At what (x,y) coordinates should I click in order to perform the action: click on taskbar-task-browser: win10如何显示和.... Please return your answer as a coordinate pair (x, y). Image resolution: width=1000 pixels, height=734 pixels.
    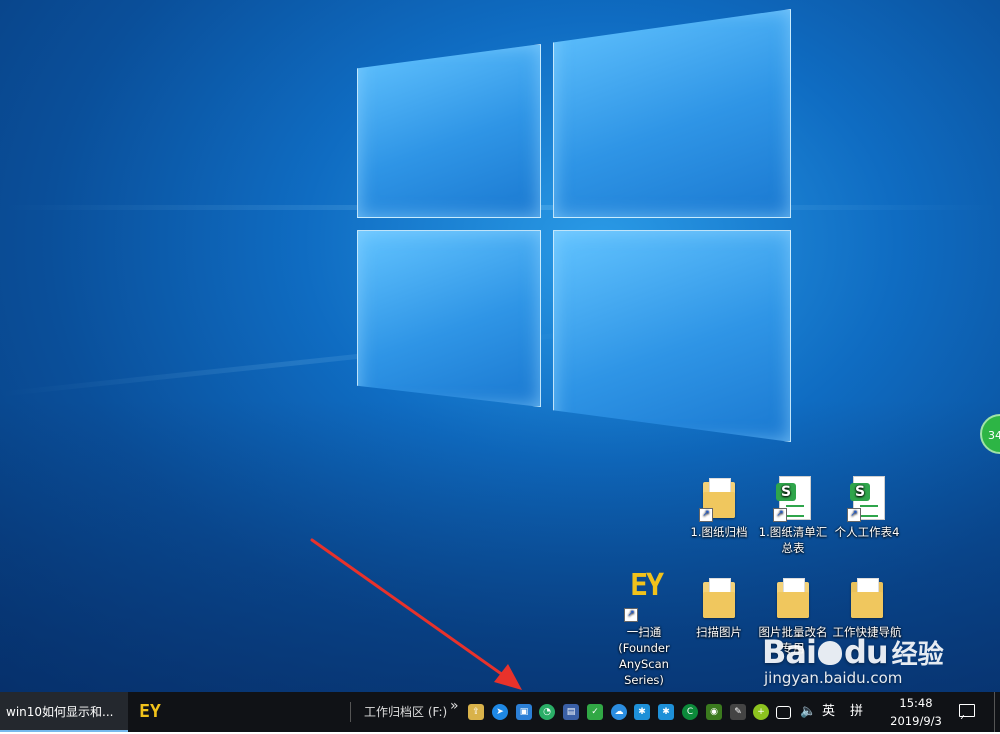
    Looking at the image, I should click on (64, 712).